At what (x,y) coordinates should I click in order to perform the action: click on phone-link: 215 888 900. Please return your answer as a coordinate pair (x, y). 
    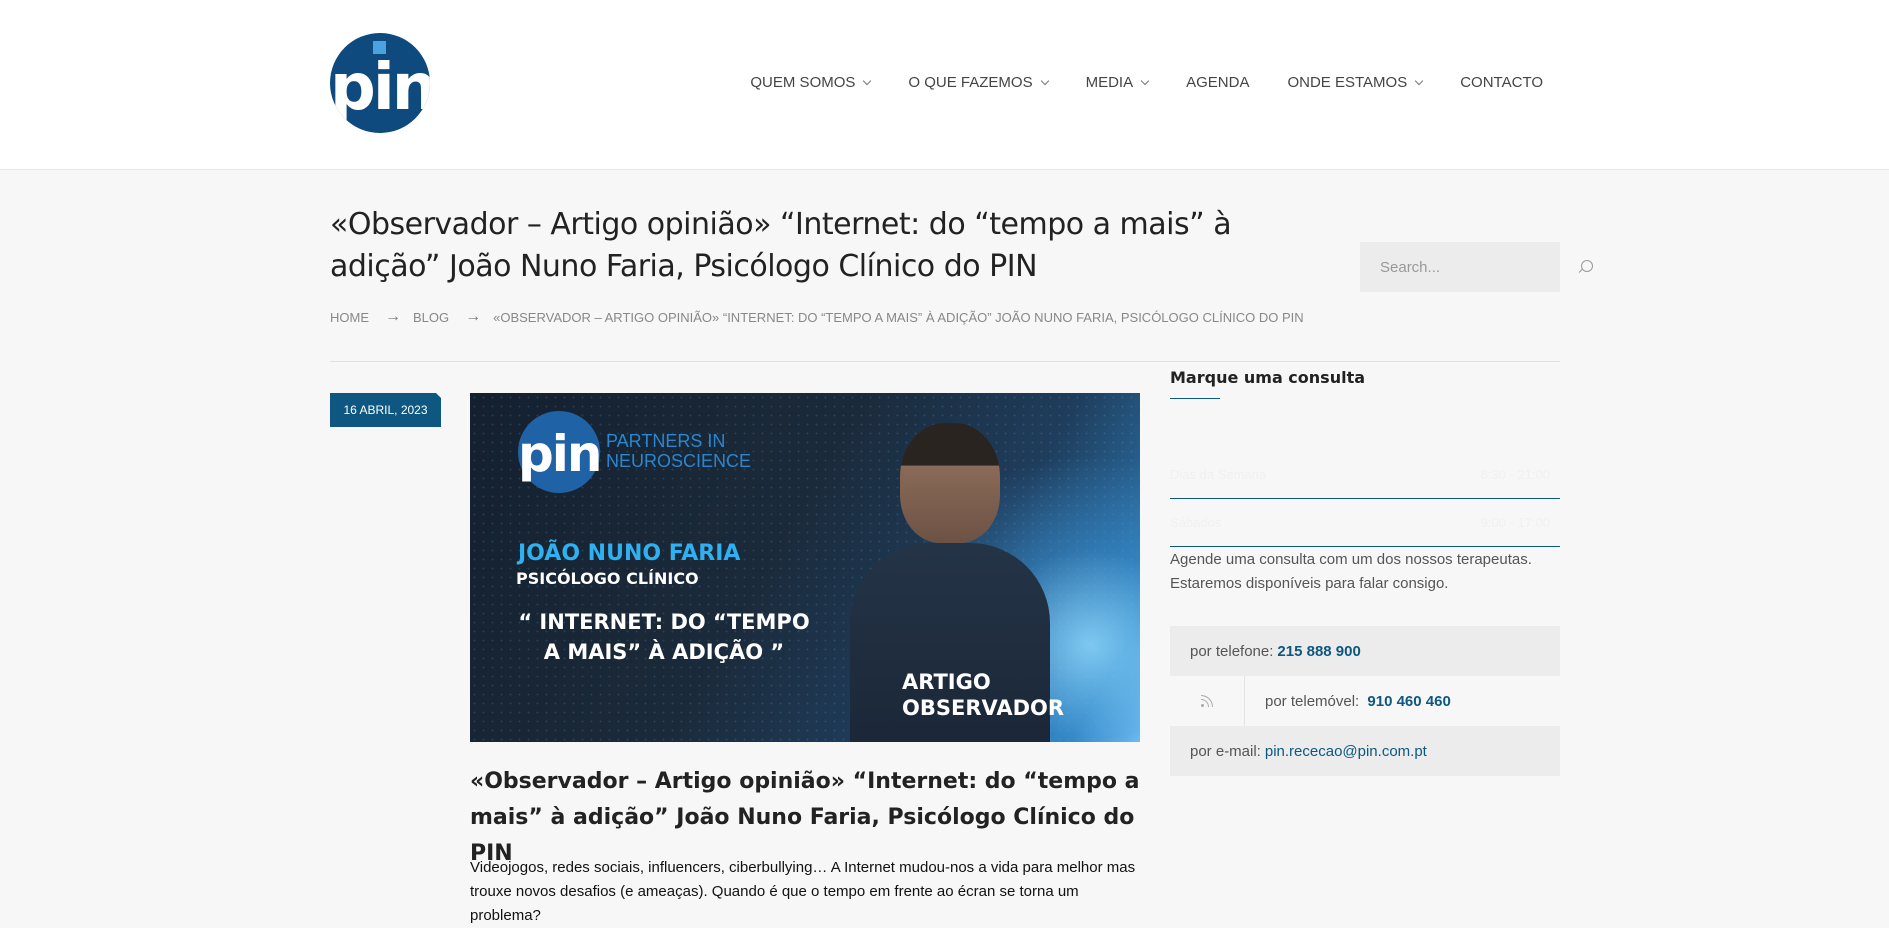
    Looking at the image, I should click on (1318, 651).